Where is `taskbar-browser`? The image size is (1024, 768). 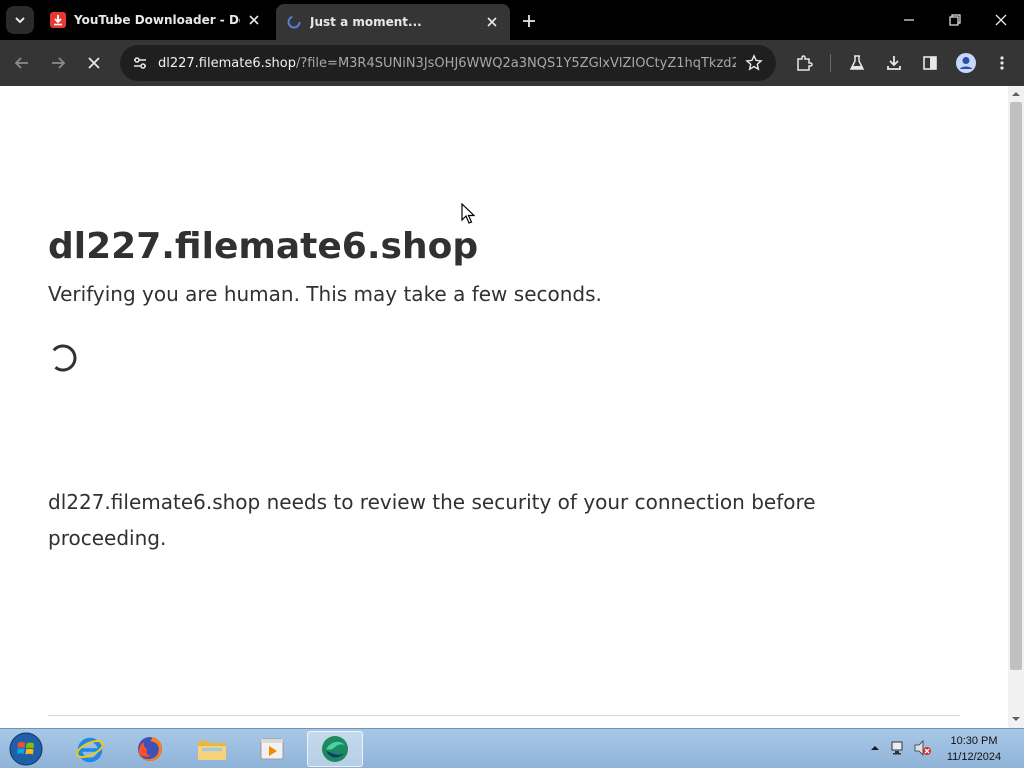
taskbar-browser is located at coordinates (335, 749).